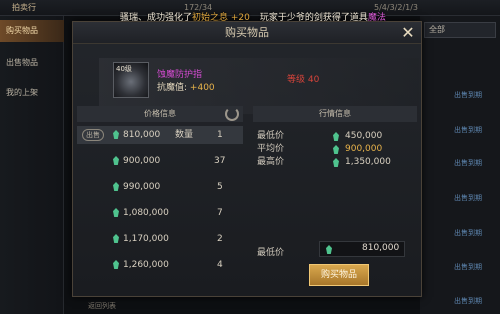  Describe the element at coordinates (142, 135) in the screenshot. I see `price-value: 810,000` at that location.